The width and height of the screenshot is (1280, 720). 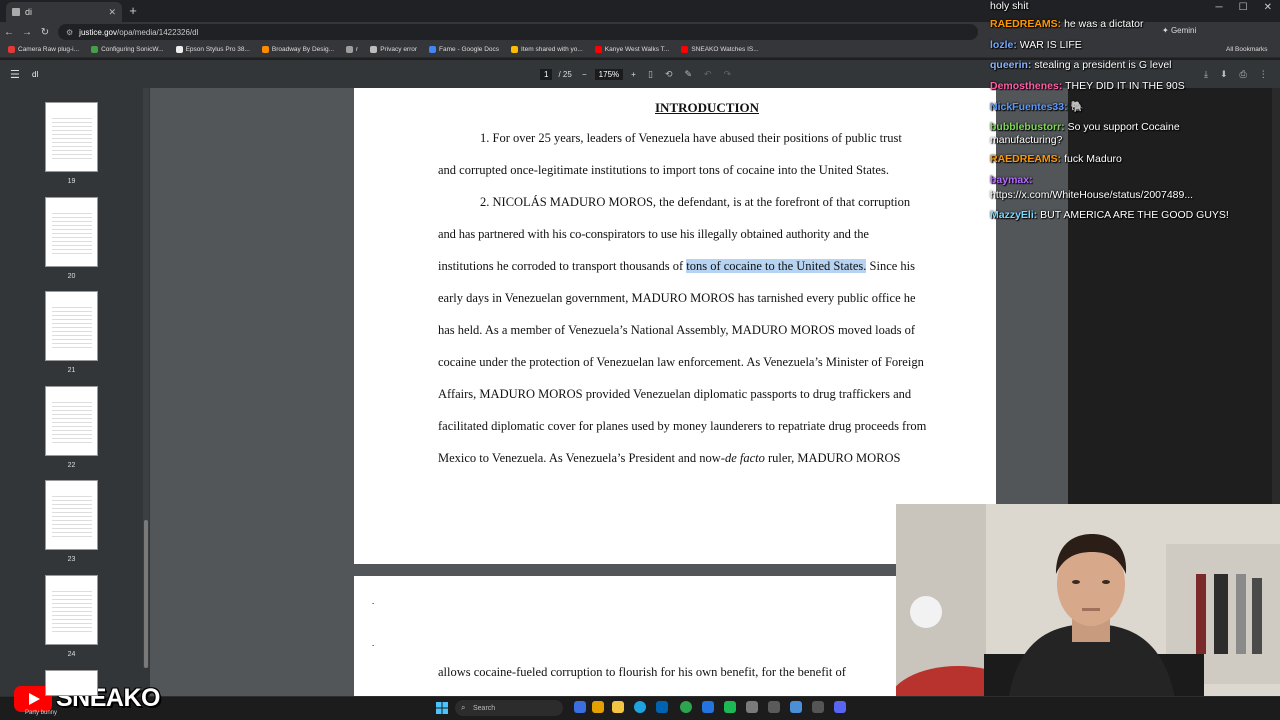 I want to click on chat-message: lozle: WAR IS LIFE, so click(x=1036, y=45).